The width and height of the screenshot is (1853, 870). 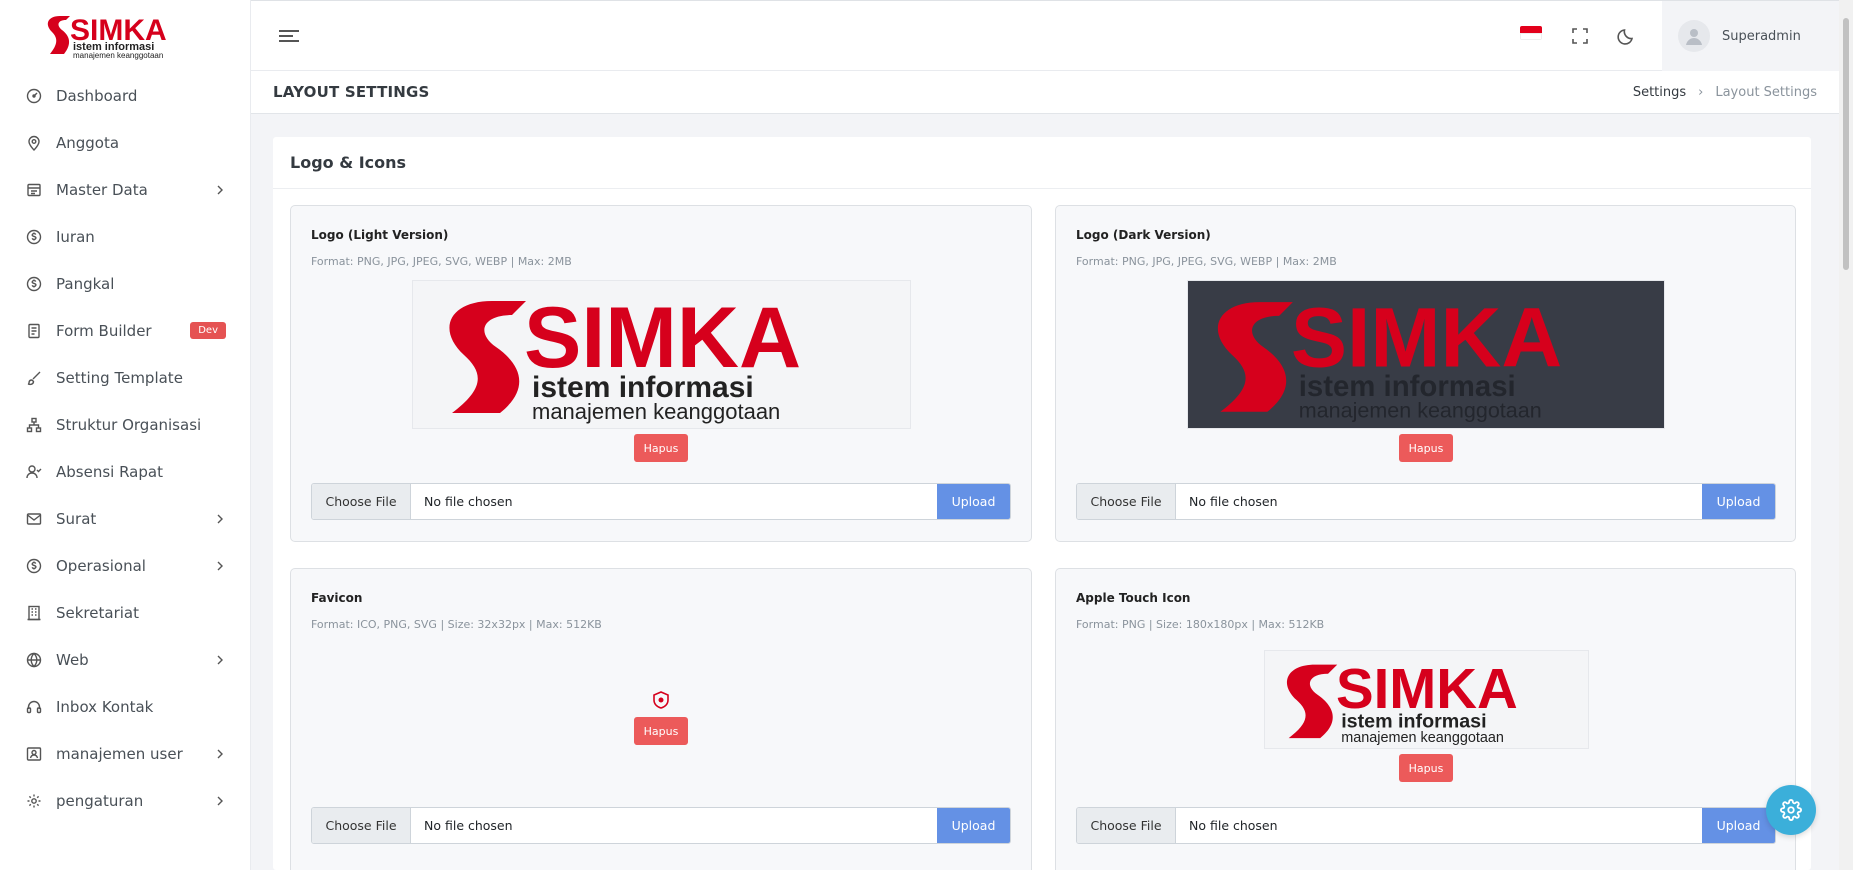 I want to click on delete-favicon-button: Hapus, so click(x=661, y=731).